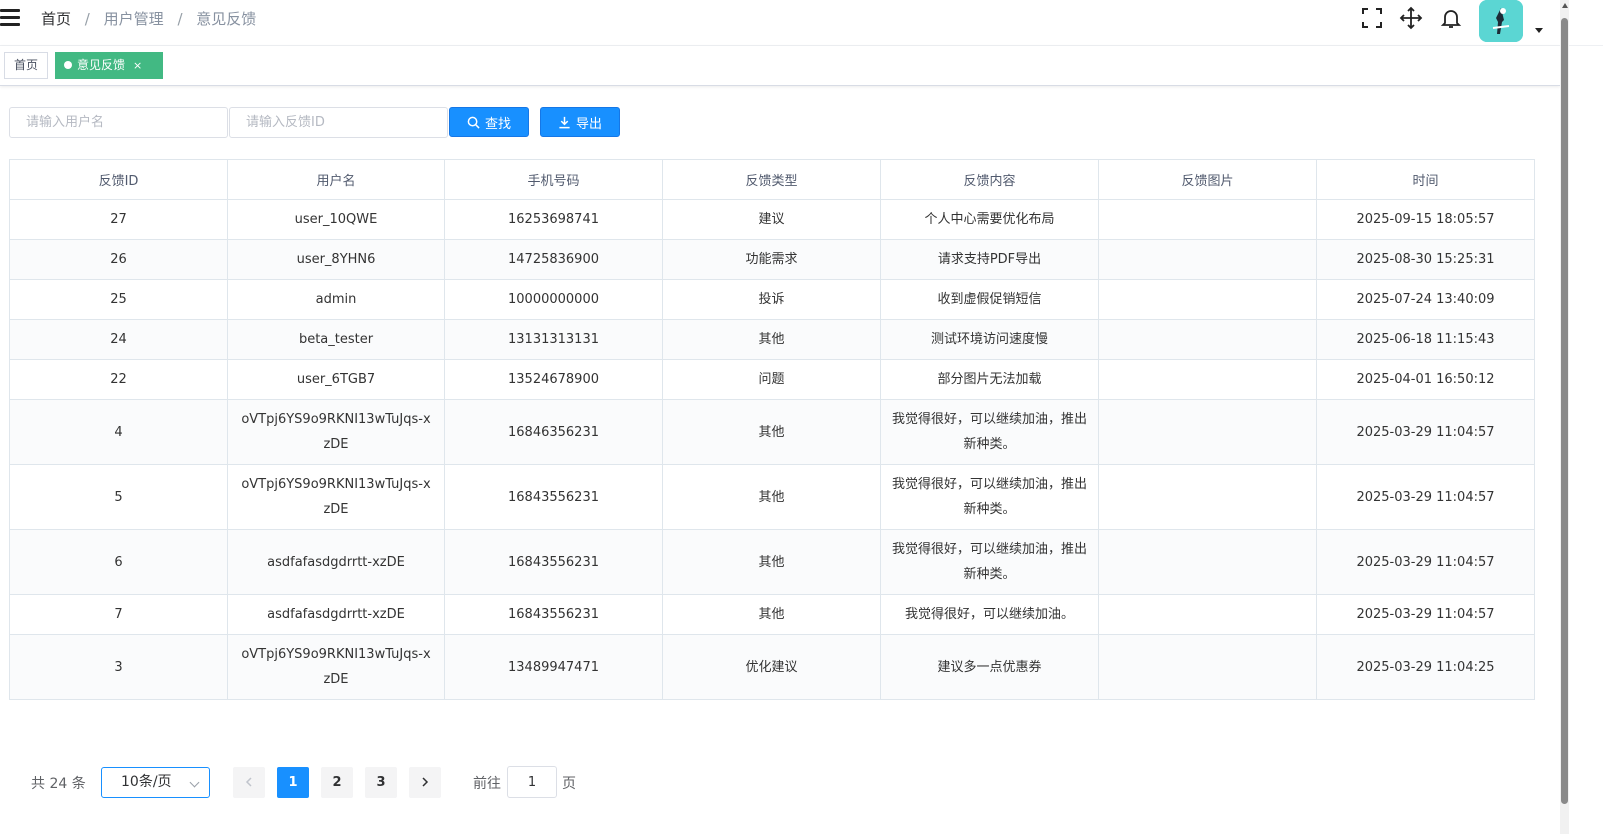 The width and height of the screenshot is (1603, 834). Describe the element at coordinates (58, 784) in the screenshot. I see `pagination-total: 共 24 条` at that location.